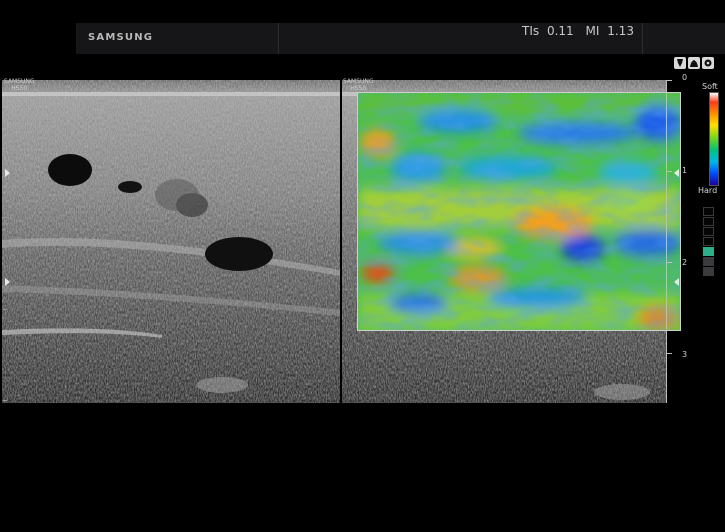  Describe the element at coordinates (592, 31) in the screenshot. I see `mi-label: MI` at that location.